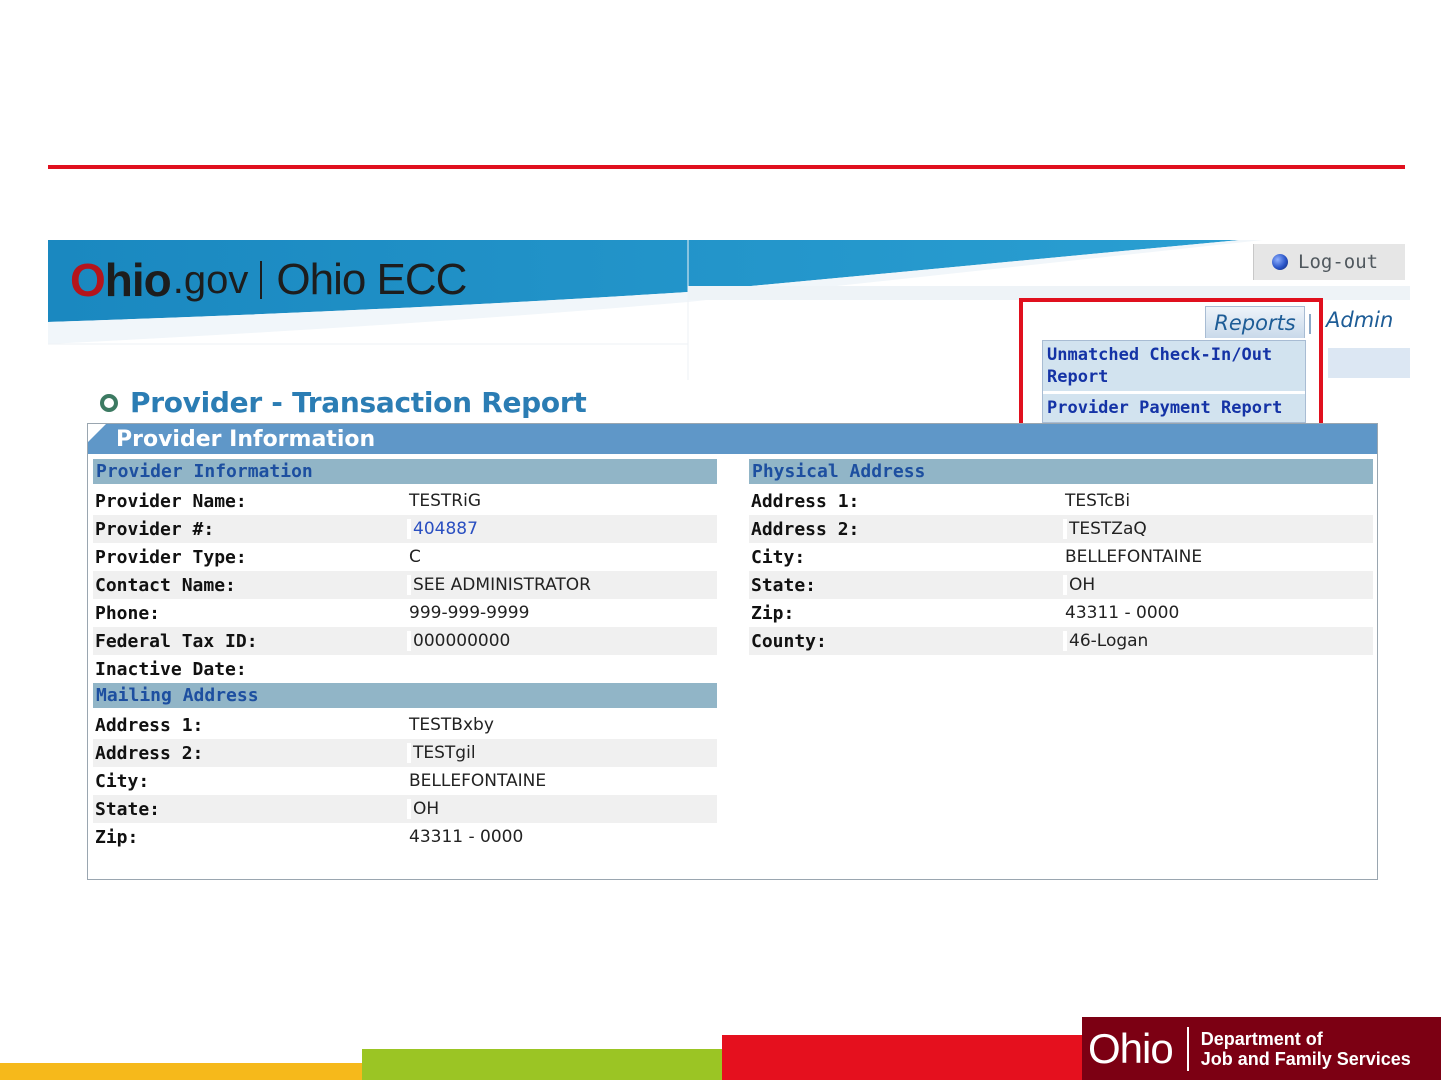  Describe the element at coordinates (451, 725) in the screenshot. I see `mailing-address-1-value: TESTBxby` at that location.